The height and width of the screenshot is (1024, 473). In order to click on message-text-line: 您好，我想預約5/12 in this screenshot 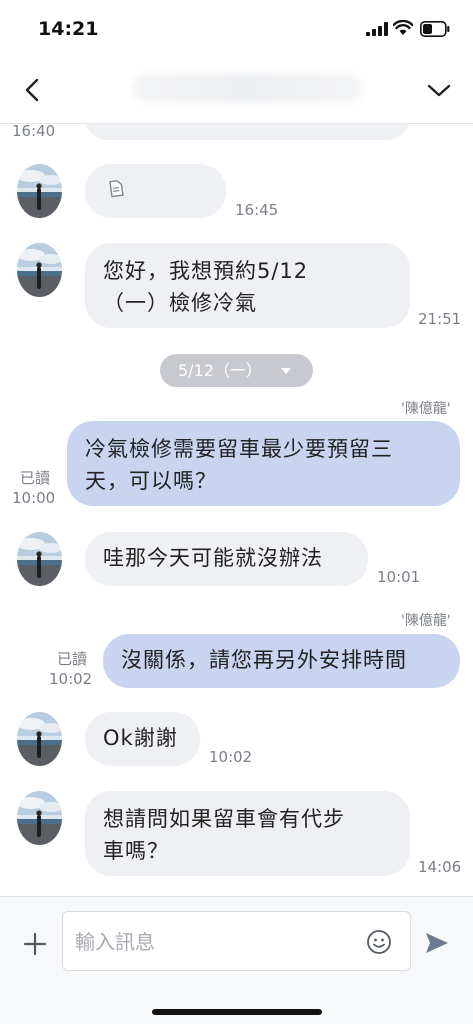, I will do `click(206, 271)`.